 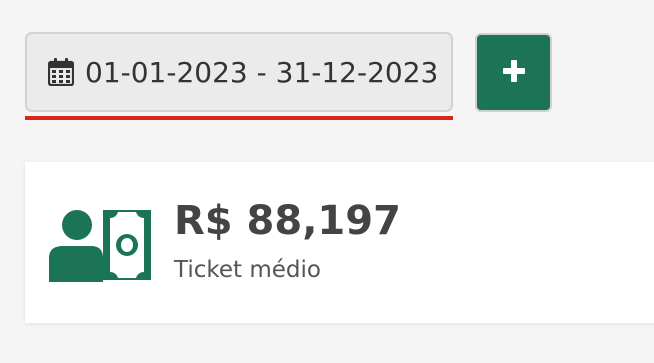 I want to click on kpi-label: Ticket médio, so click(x=247, y=270).